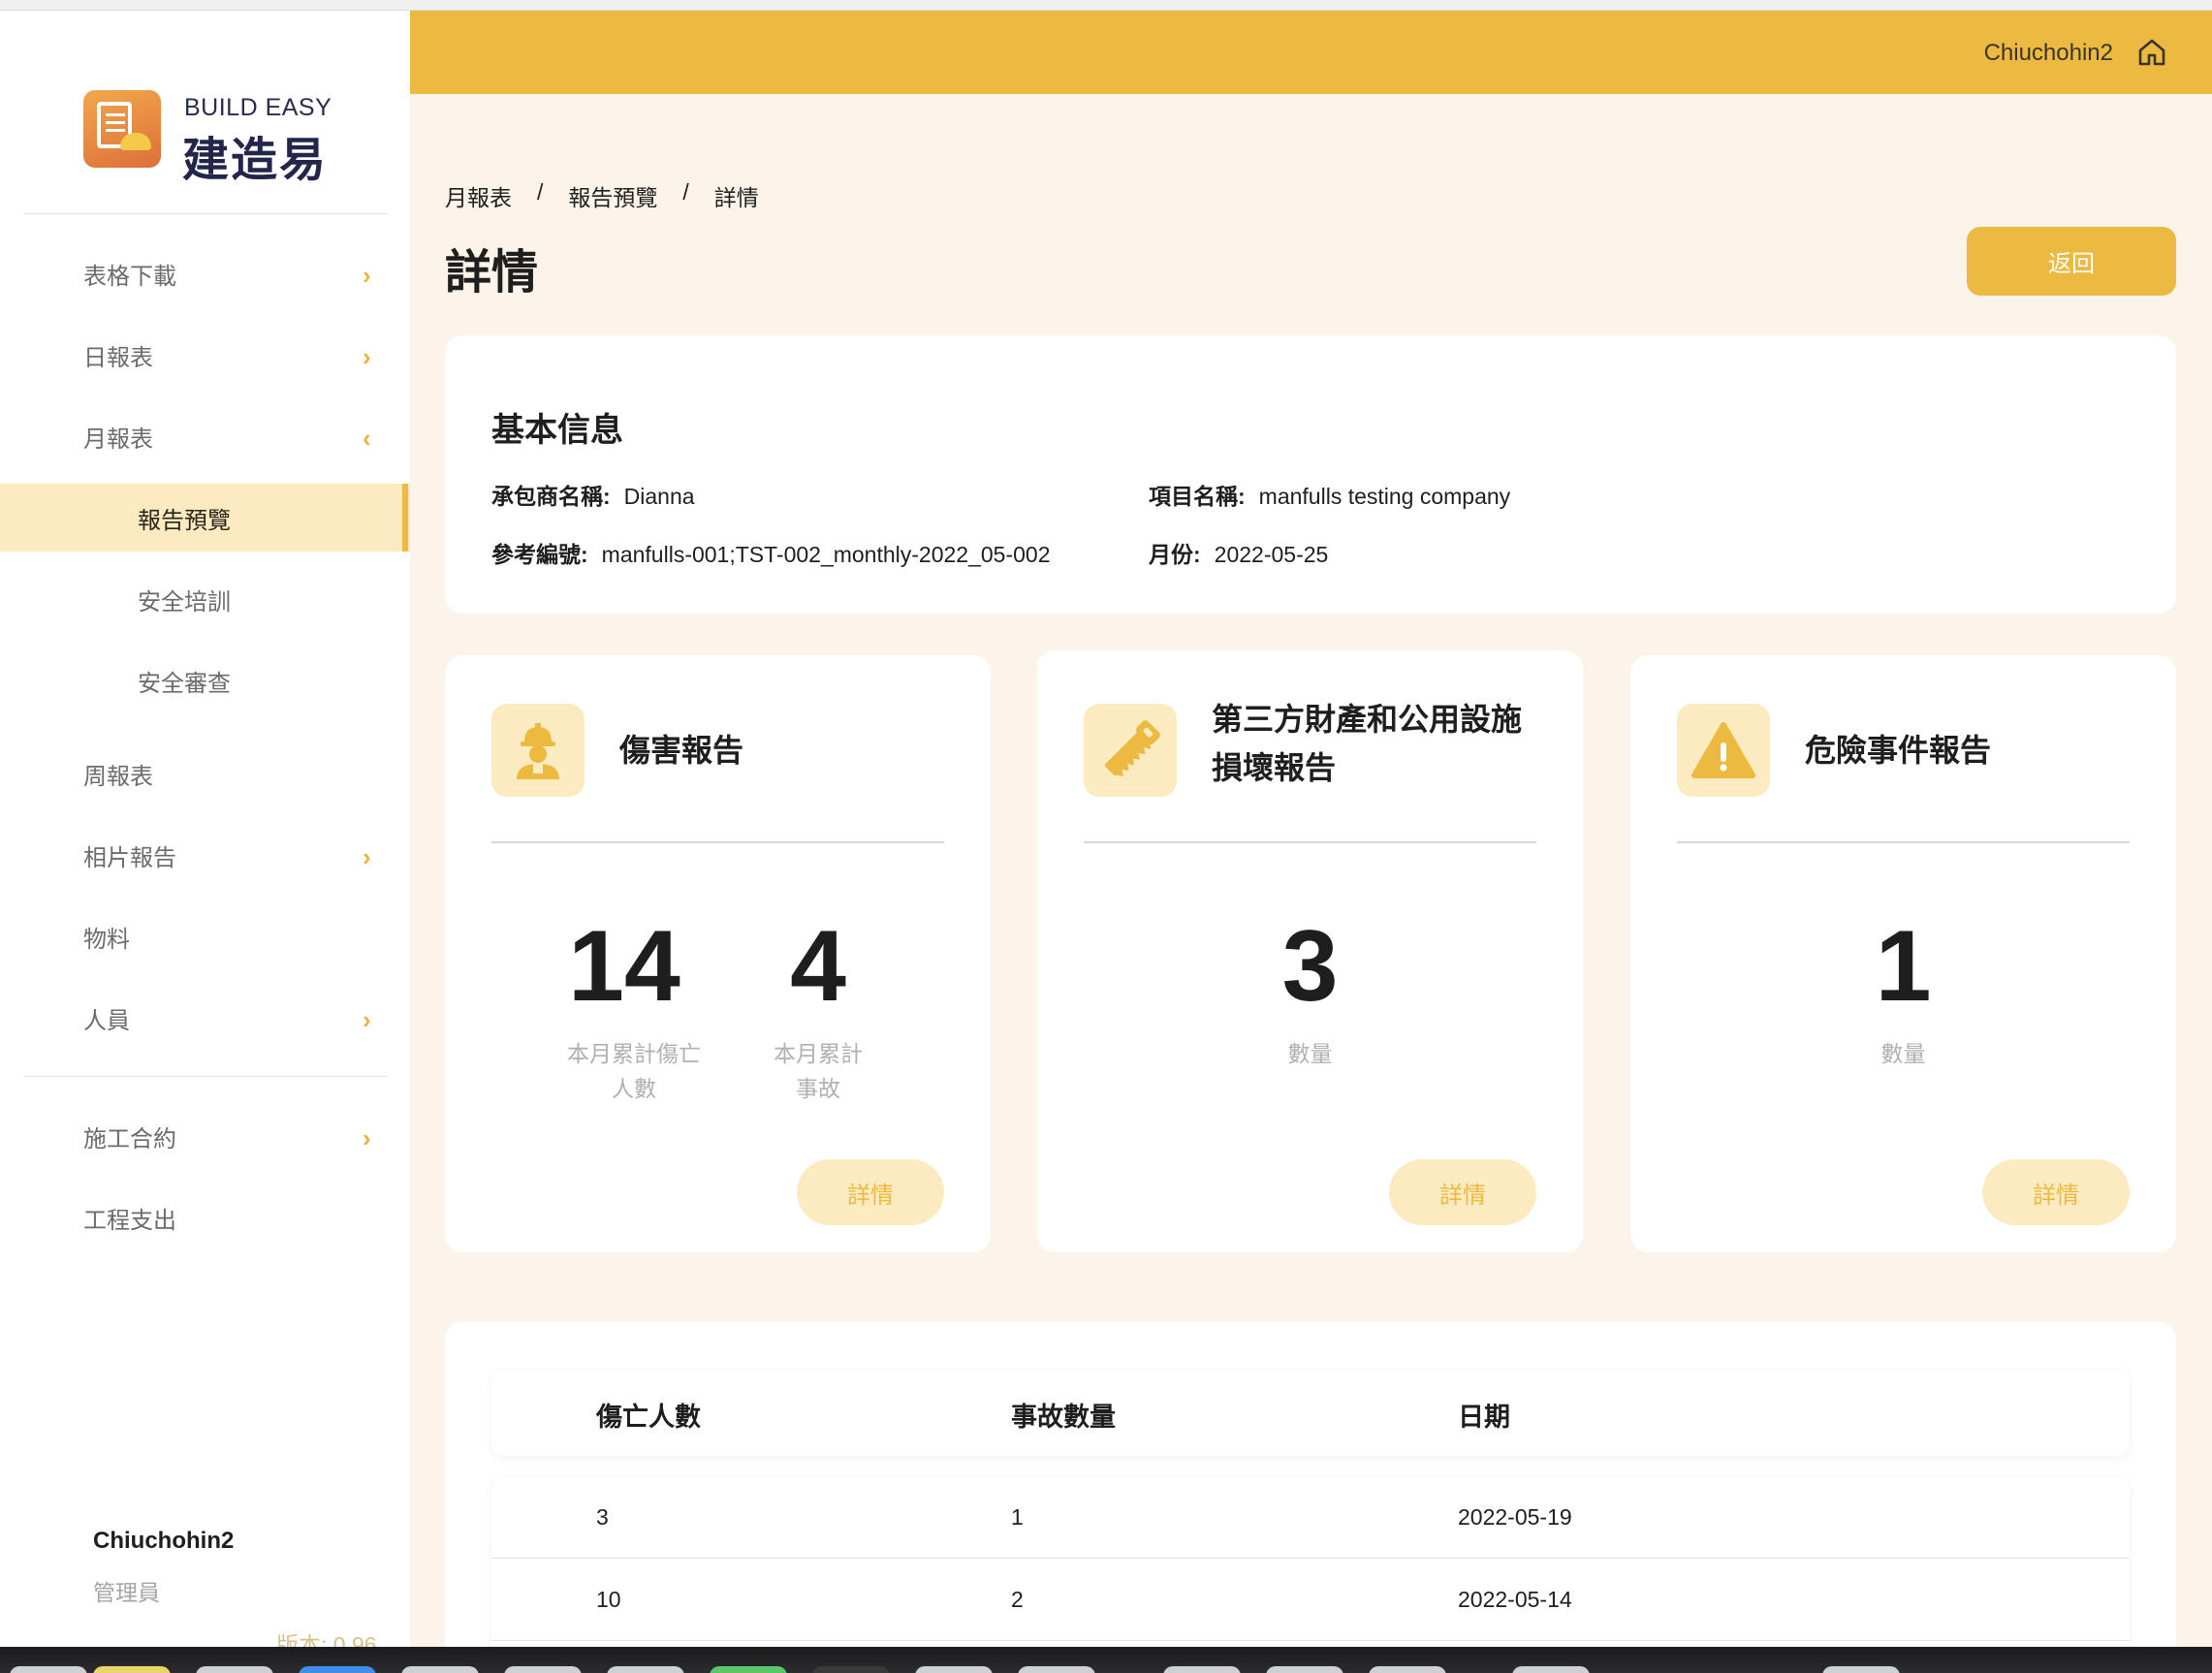 The height and width of the screenshot is (1673, 2212). Describe the element at coordinates (1311, 52) in the screenshot. I see `top-bar: Chiuchohin2` at that location.